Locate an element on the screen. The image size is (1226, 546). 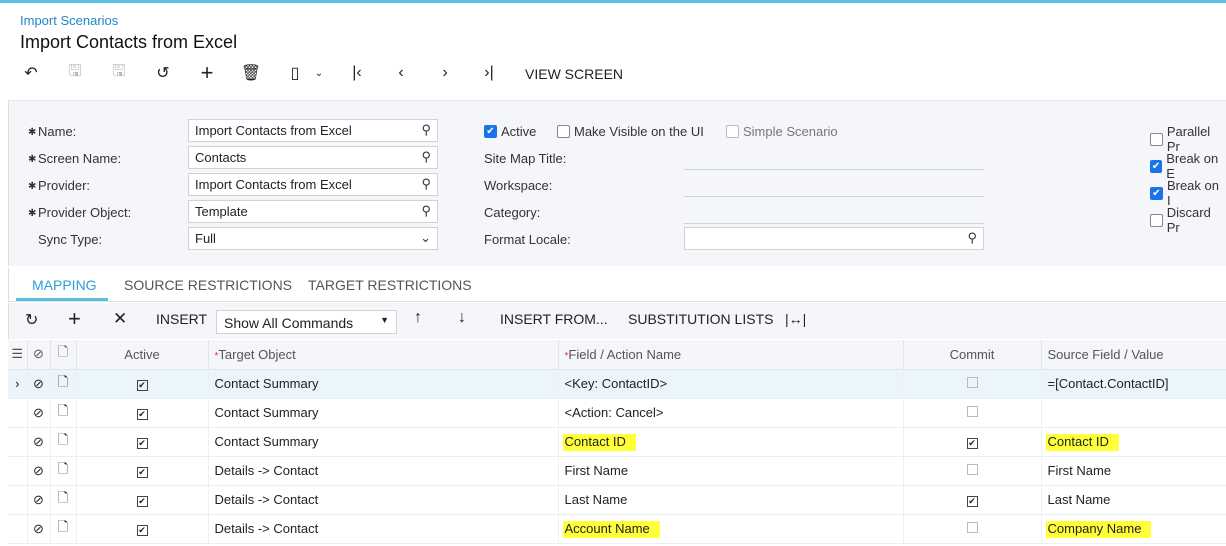
field-action-cell: Contact ID is located at coordinates (731, 442).